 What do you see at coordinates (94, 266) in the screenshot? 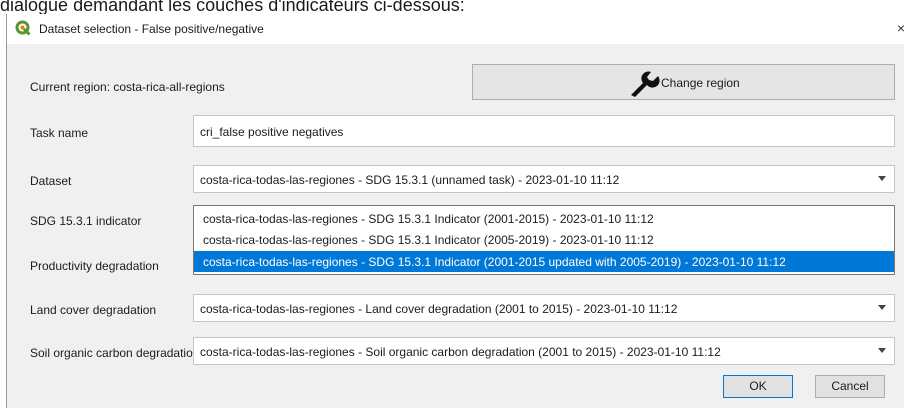
I see `productivity-degradation-label: Productivity degradation` at bounding box center [94, 266].